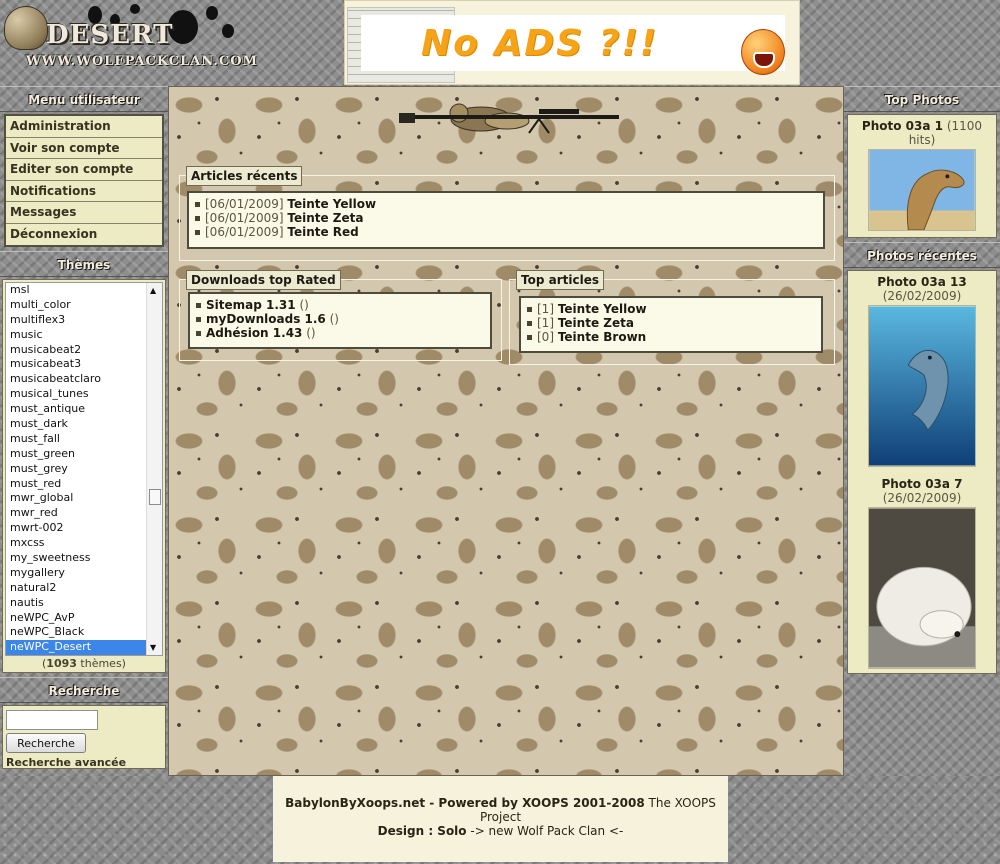 The height and width of the screenshot is (864, 1000). What do you see at coordinates (921, 282) in the screenshot?
I see `photo-name: Photo 03a 13` at bounding box center [921, 282].